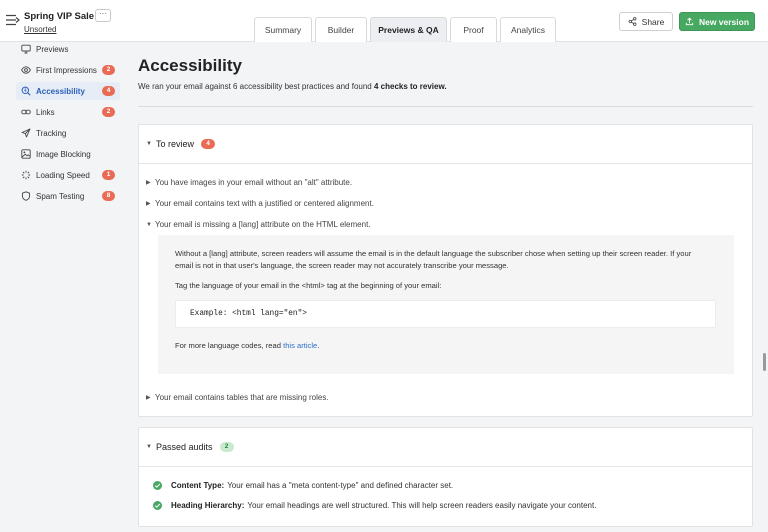 The height and width of the screenshot is (532, 768). I want to click on tab-proof: Proof, so click(473, 29).